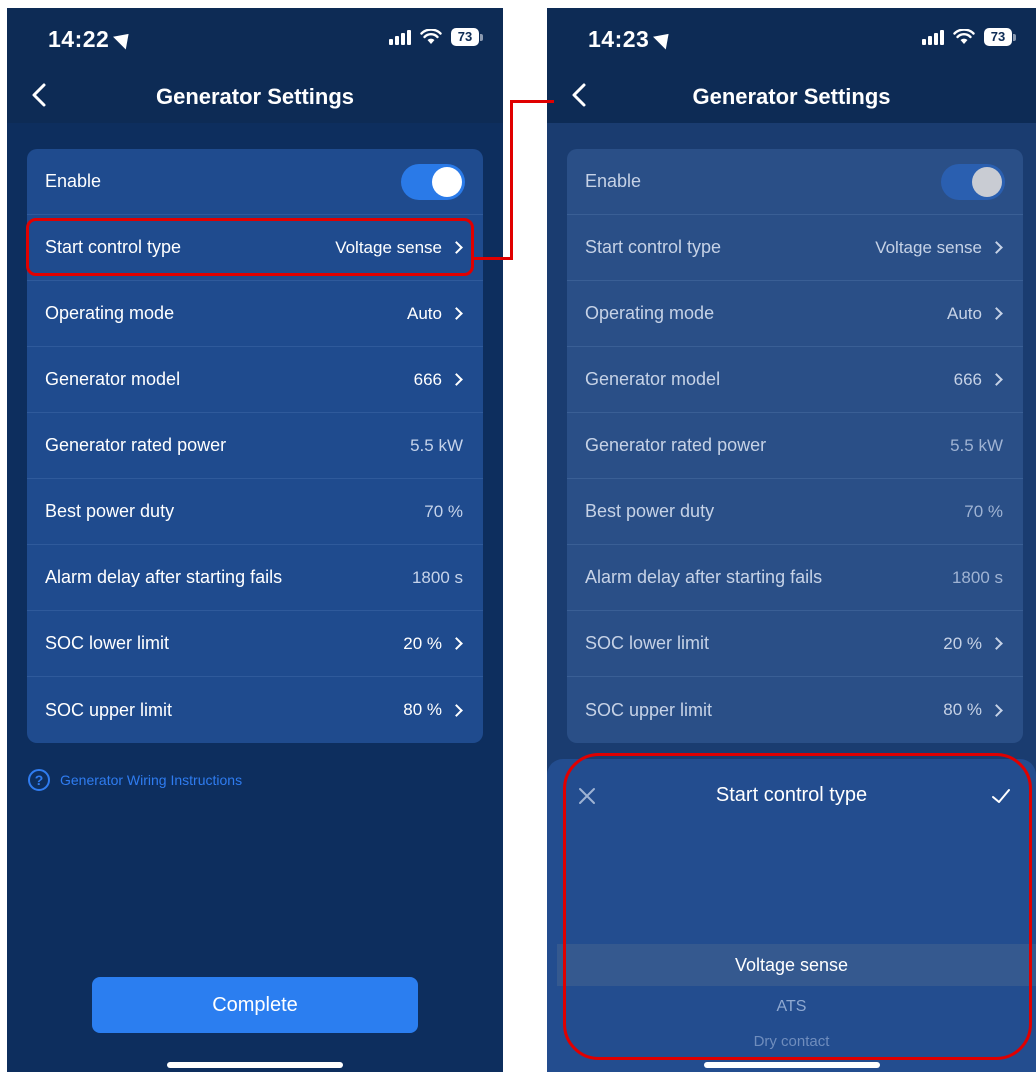 This screenshot has height=1077, width=1036. I want to click on setting-row-start-control-type: Start control type Voltage sense, so click(795, 248).